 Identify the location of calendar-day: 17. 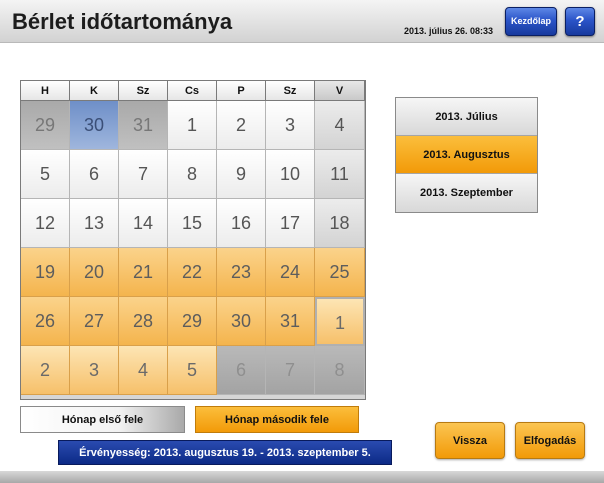
(290, 223).